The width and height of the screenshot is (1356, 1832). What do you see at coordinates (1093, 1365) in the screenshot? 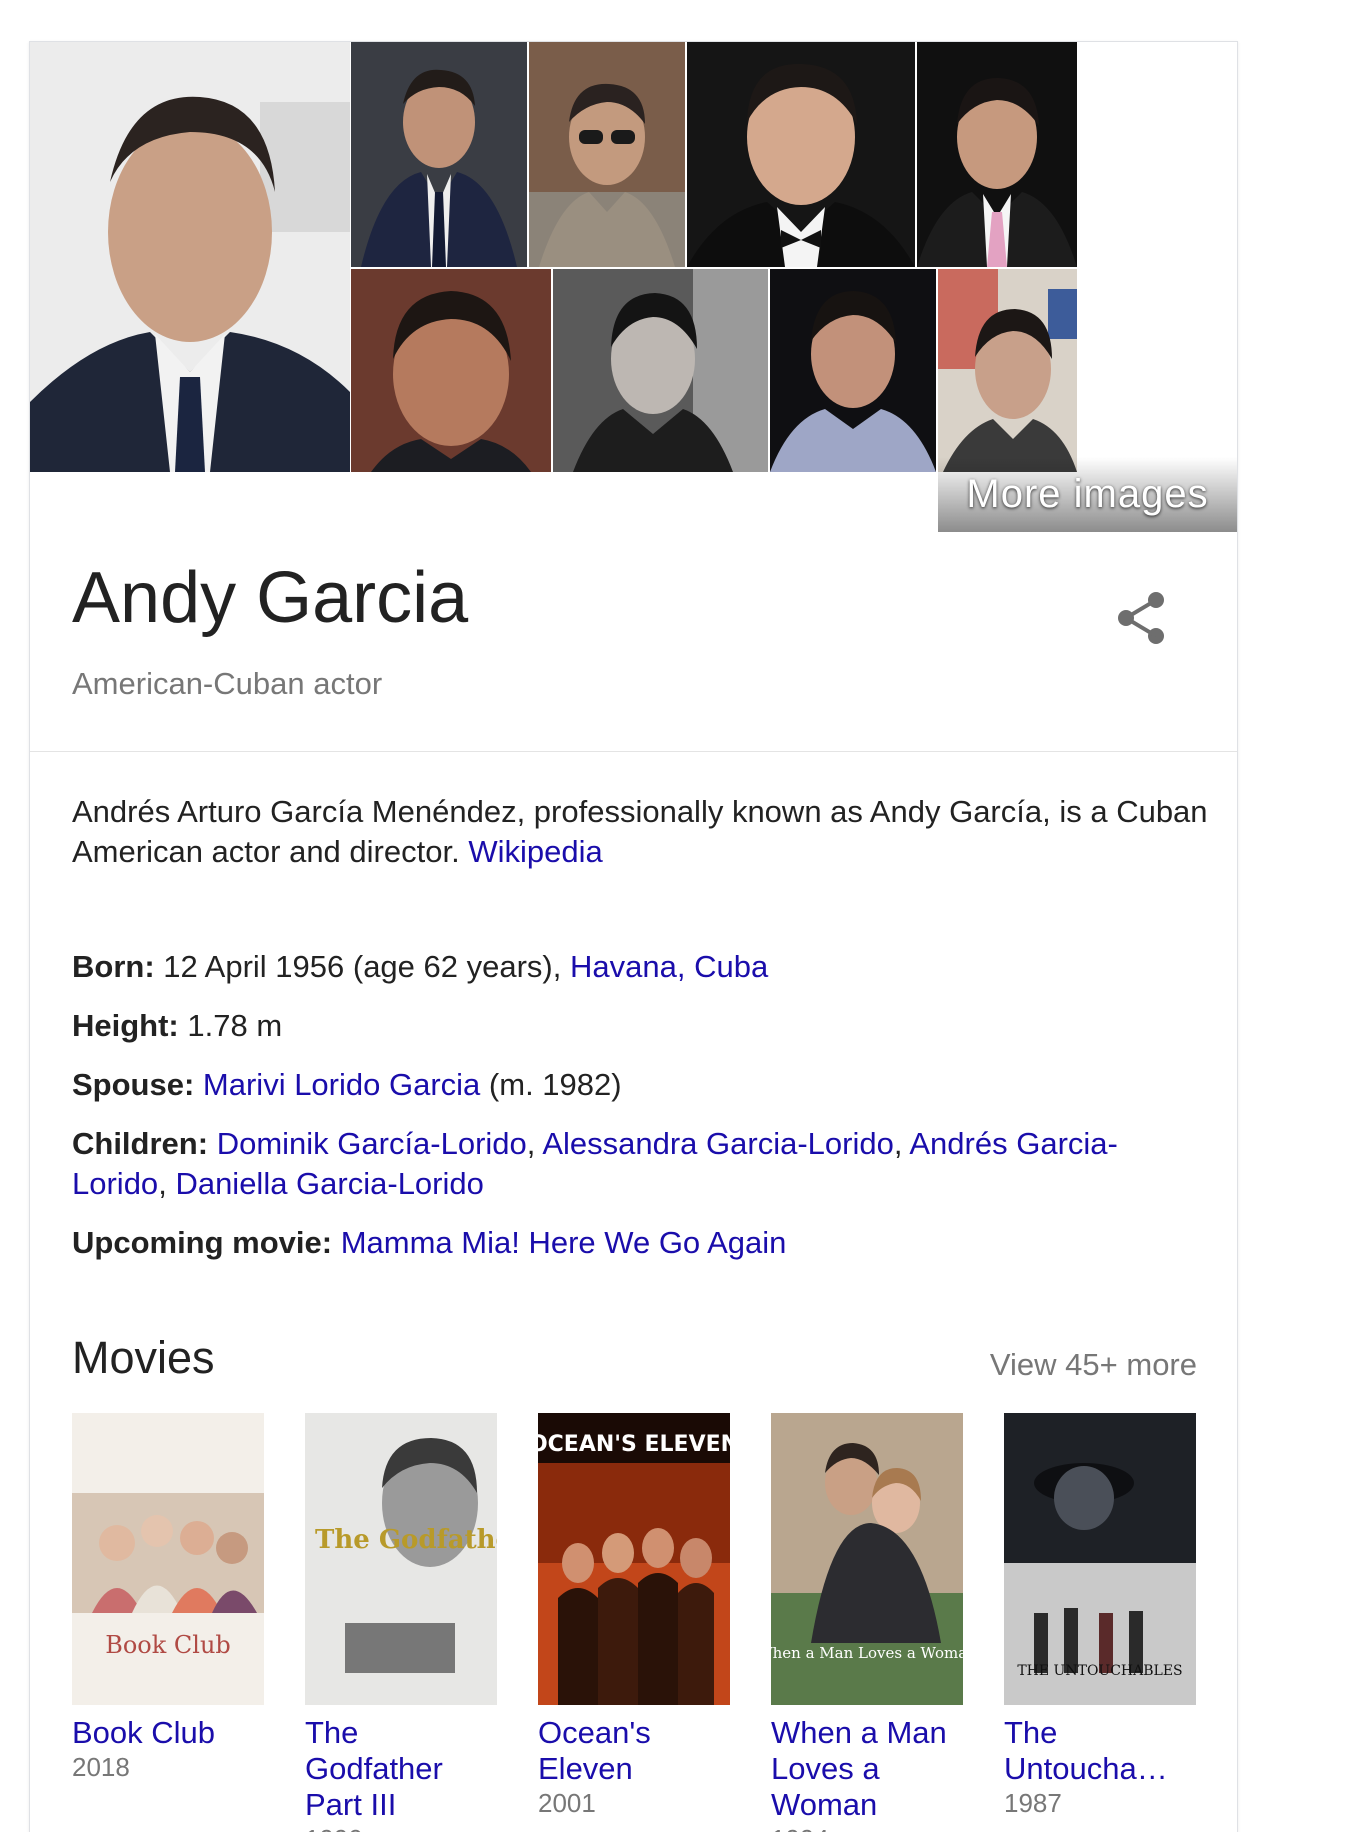
I see `view-more-movies-link: View 45+ more` at bounding box center [1093, 1365].